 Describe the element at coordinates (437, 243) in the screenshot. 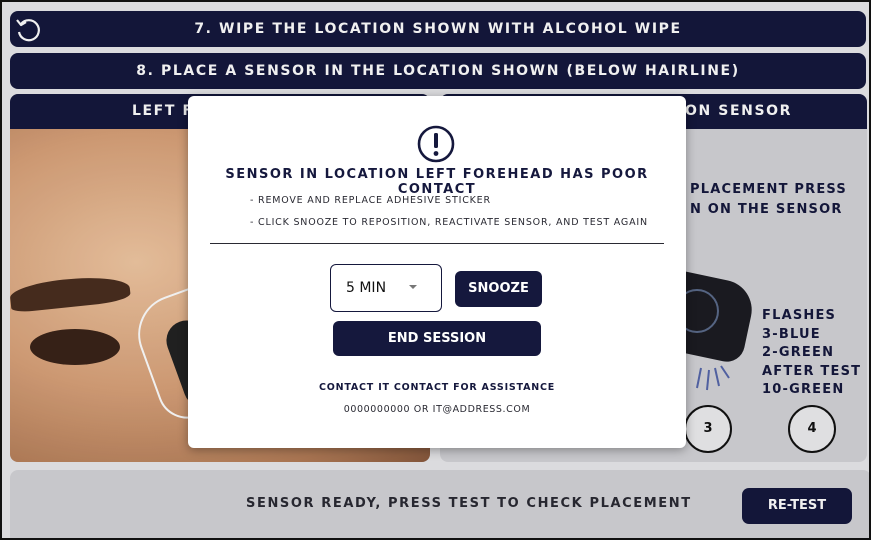

I see `dialog-divider` at that location.